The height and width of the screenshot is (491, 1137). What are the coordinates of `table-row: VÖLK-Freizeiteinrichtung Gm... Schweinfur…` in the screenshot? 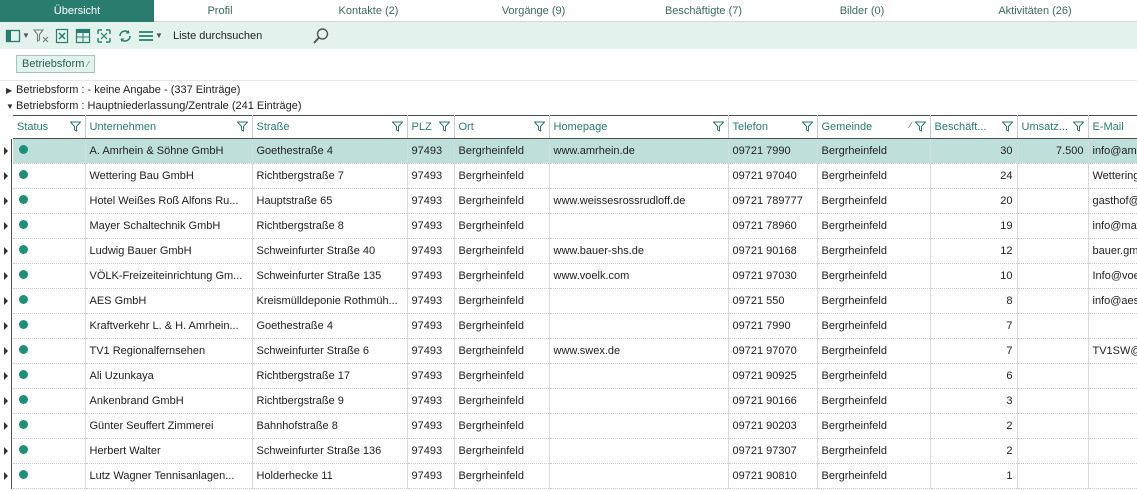 It's located at (575, 276).